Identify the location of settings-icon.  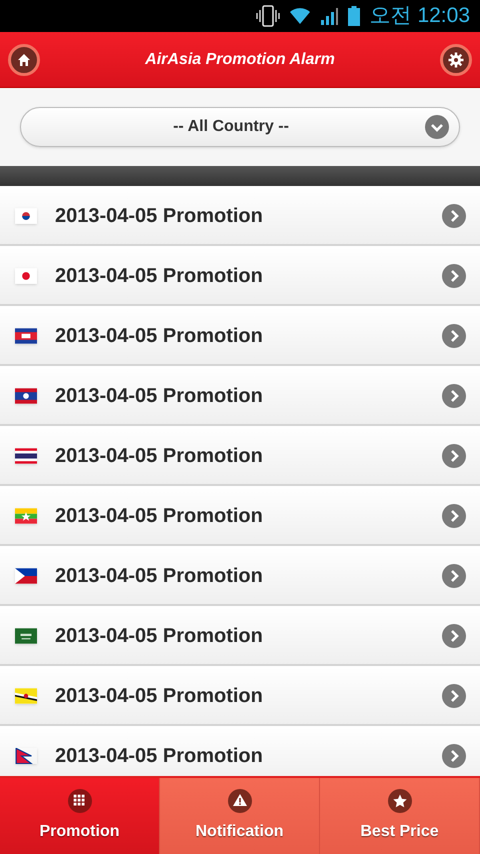
(456, 60).